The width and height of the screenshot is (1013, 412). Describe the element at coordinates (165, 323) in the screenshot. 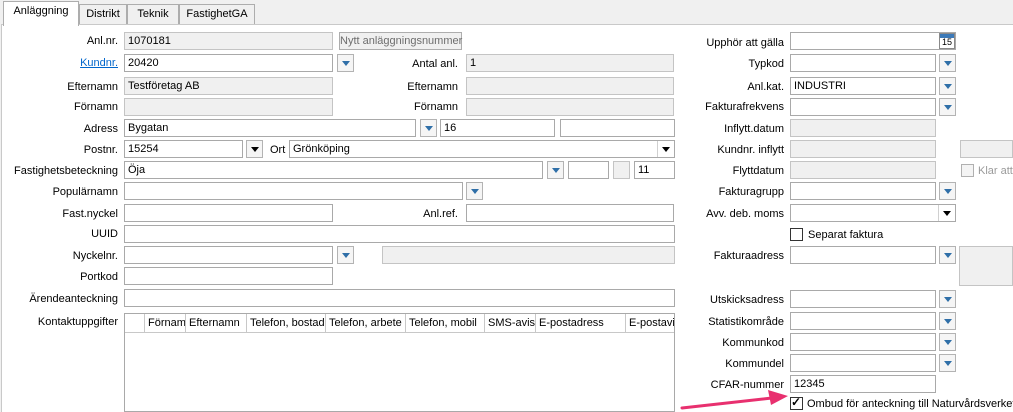

I see `col-fornamn: Förnamn` at that location.